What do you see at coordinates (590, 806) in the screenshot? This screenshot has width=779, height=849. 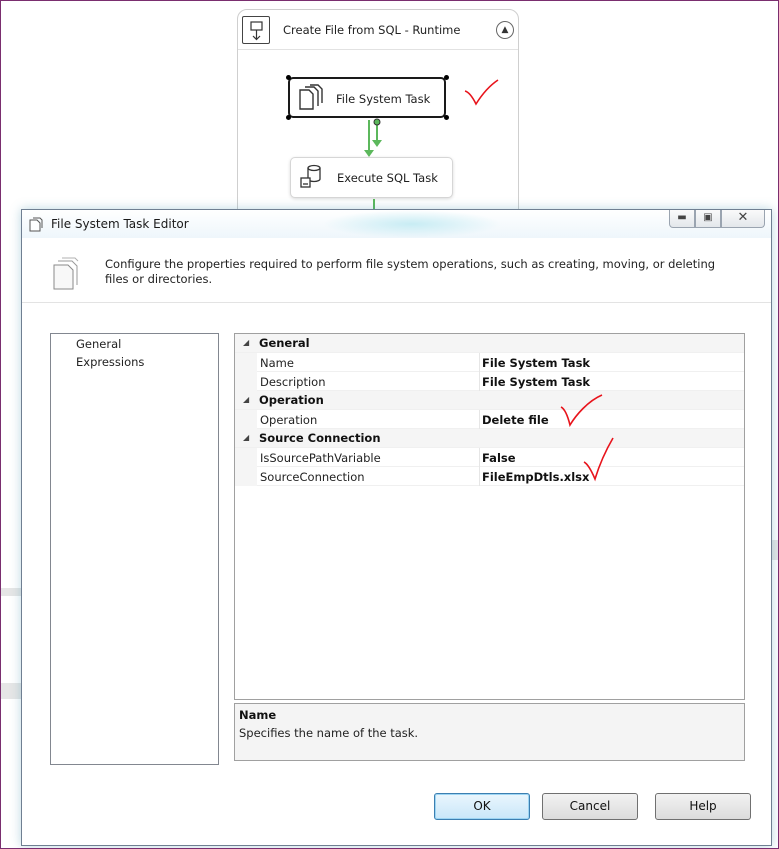 I see `cancel-button: Cancel` at bounding box center [590, 806].